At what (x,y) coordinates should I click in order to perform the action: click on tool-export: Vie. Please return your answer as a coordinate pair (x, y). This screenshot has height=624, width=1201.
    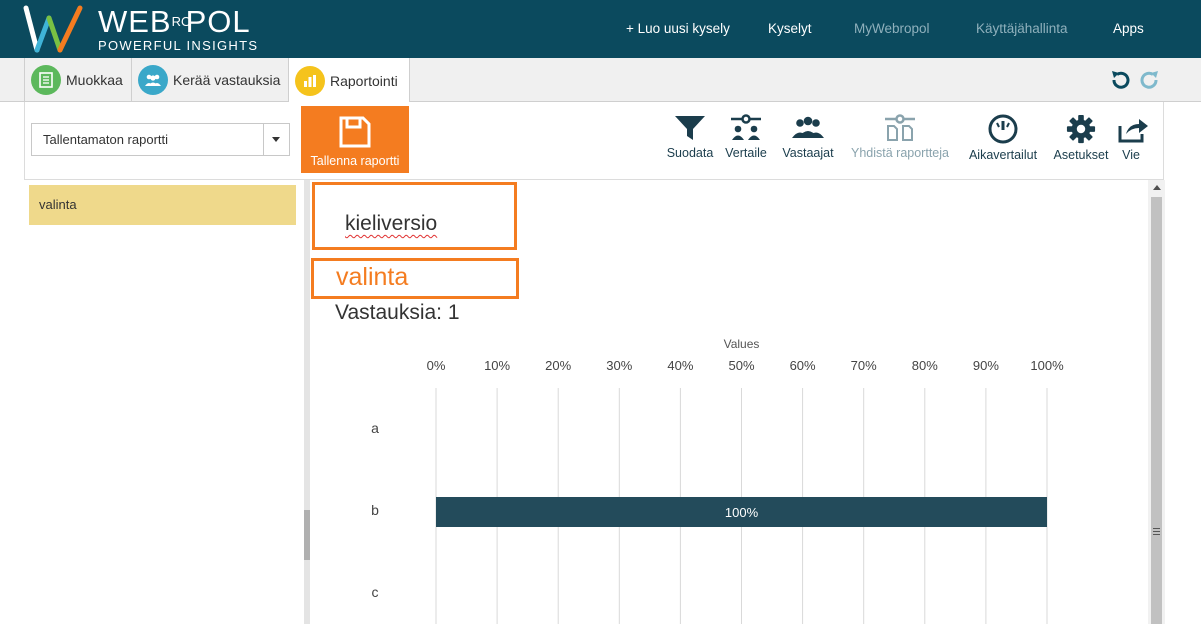
    Looking at the image, I should click on (1132, 145).